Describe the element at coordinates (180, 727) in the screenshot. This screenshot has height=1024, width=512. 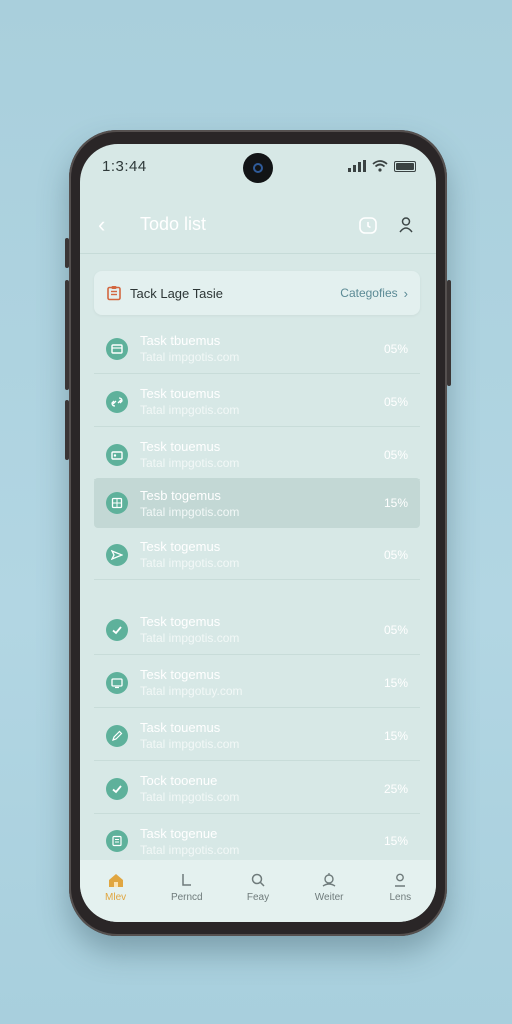
I see `task-title: Task touemus` at that location.